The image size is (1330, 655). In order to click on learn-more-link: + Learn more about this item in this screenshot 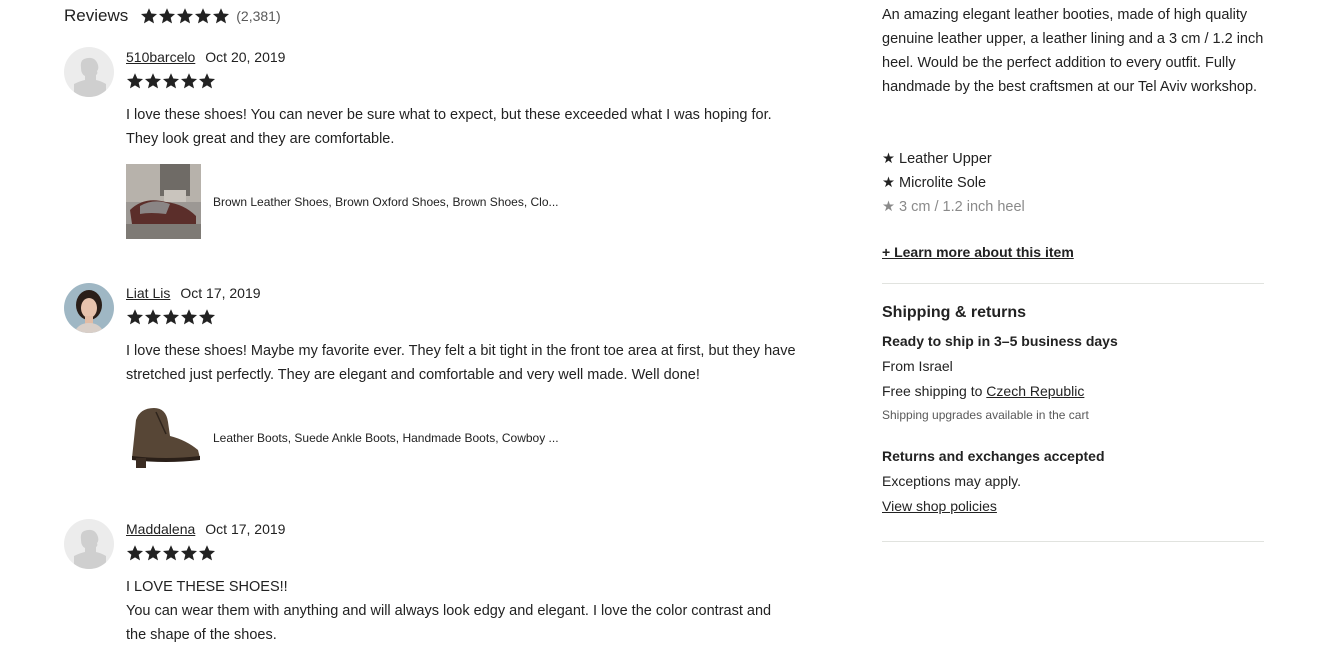, I will do `click(978, 252)`.